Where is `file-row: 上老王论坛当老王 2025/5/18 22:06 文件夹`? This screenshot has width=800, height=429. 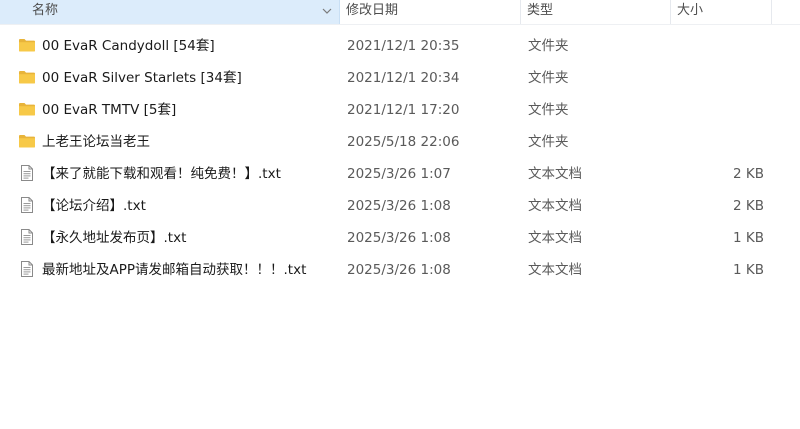 file-row: 上老王论坛当老王 2025/5/18 22:06 文件夹 is located at coordinates (400, 142).